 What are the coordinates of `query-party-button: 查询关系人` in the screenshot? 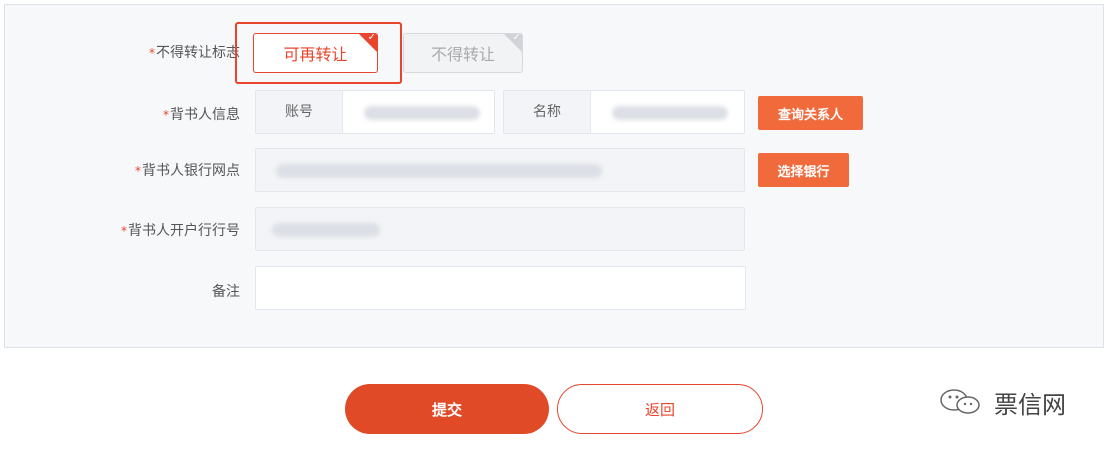 It's located at (810, 113).